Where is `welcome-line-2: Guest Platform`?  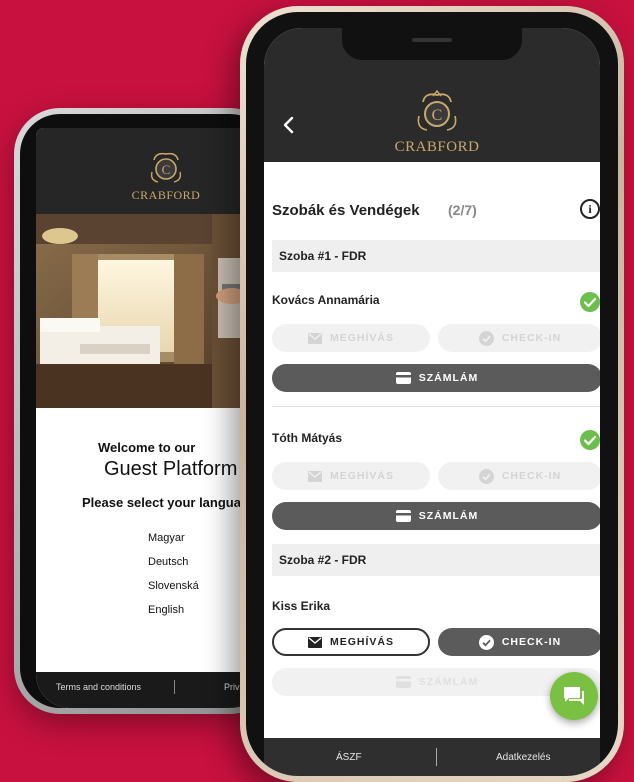
welcome-line-2: Guest Platform is located at coordinates (171, 469).